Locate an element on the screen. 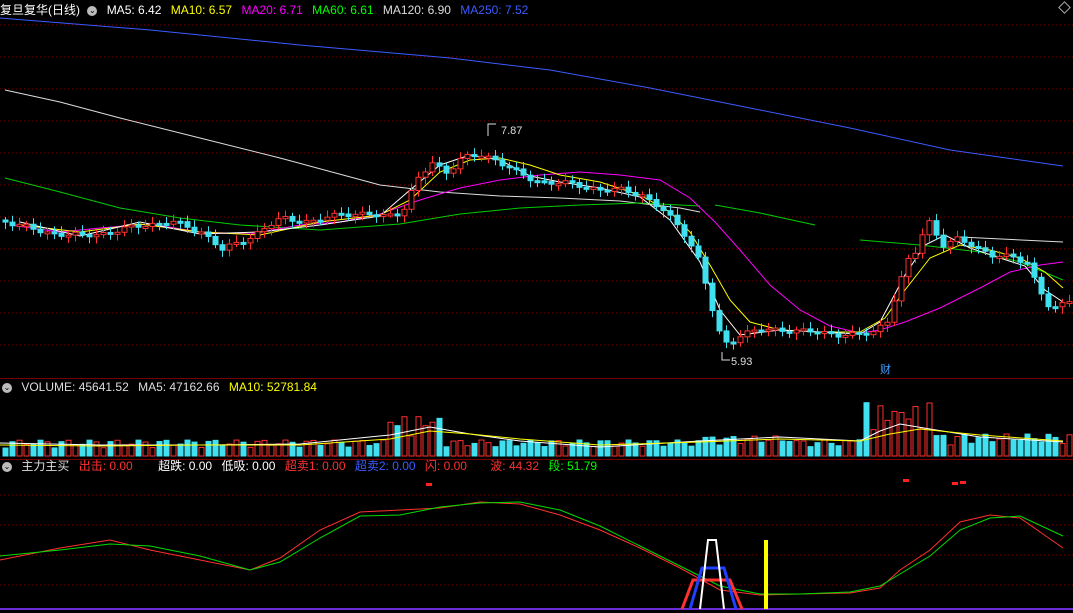 Image resolution: width=1073 pixels, height=613 pixels. ma120-line is located at coordinates (1011, 239).